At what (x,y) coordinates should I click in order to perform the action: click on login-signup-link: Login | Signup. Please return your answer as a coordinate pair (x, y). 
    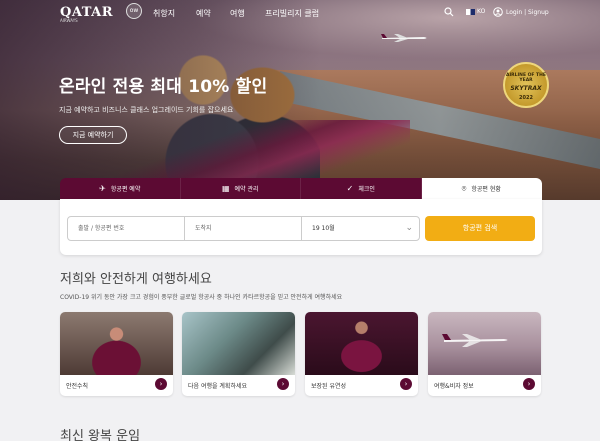
    Looking at the image, I should click on (527, 12).